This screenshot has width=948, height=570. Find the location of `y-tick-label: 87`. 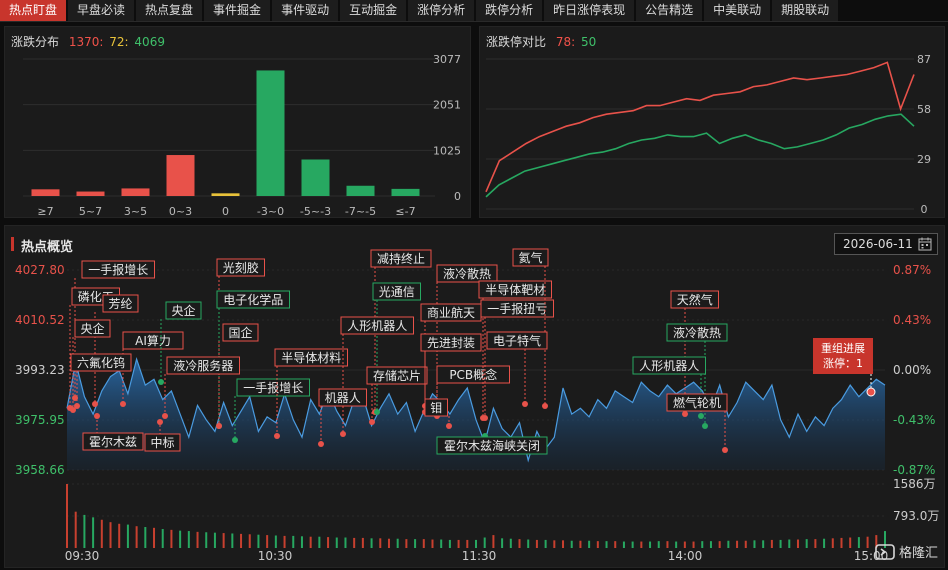

y-tick-label: 87 is located at coordinates (924, 59).